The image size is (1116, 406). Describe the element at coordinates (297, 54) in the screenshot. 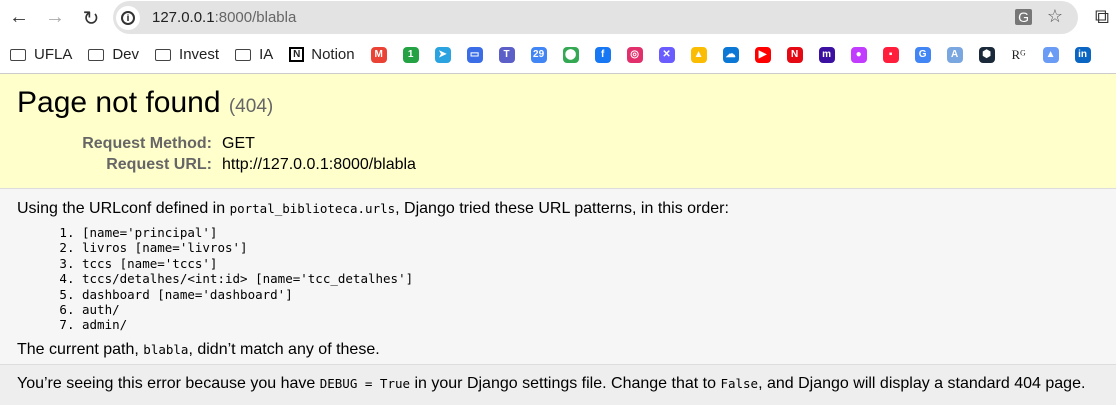

I see `notion-icon: N` at that location.